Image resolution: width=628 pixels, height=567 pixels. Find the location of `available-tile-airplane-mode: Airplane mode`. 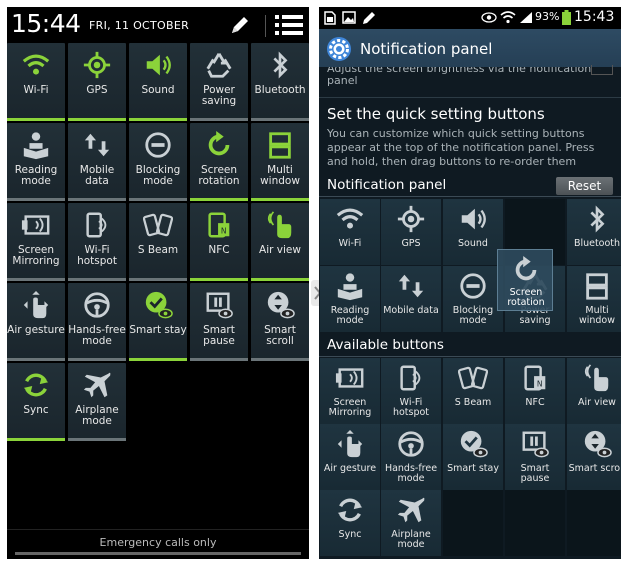

available-tile-airplane-mode: Airplane mode is located at coordinates (411, 523).